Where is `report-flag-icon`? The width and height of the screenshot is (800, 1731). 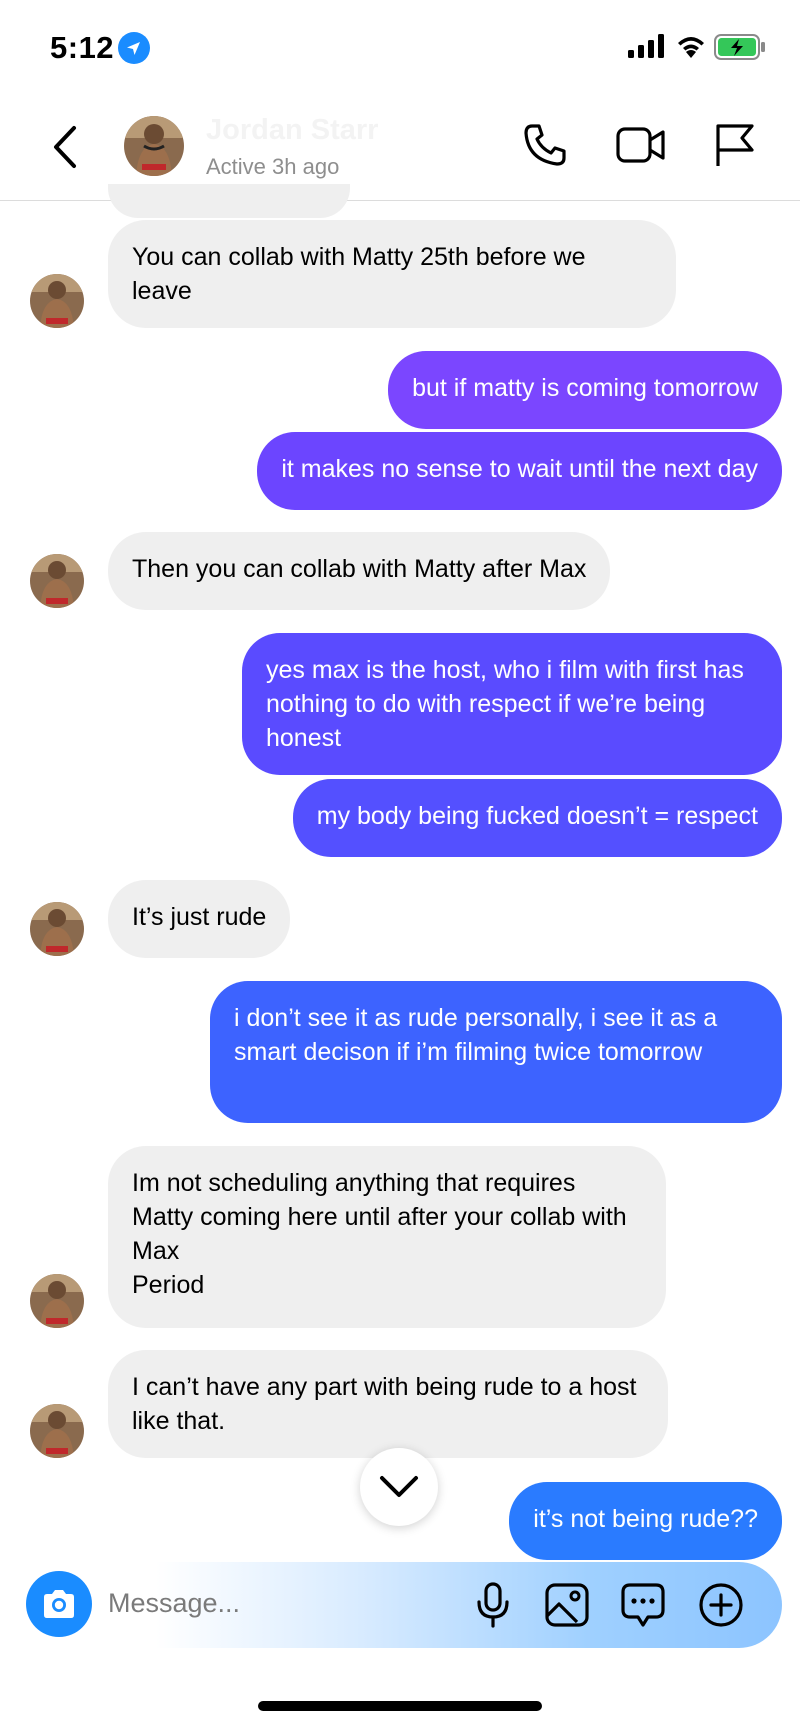 report-flag-icon is located at coordinates (735, 145).